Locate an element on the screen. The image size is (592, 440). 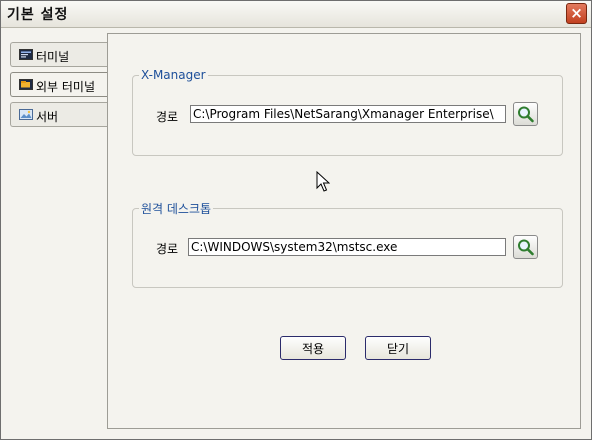
server-icon is located at coordinates (26, 114).